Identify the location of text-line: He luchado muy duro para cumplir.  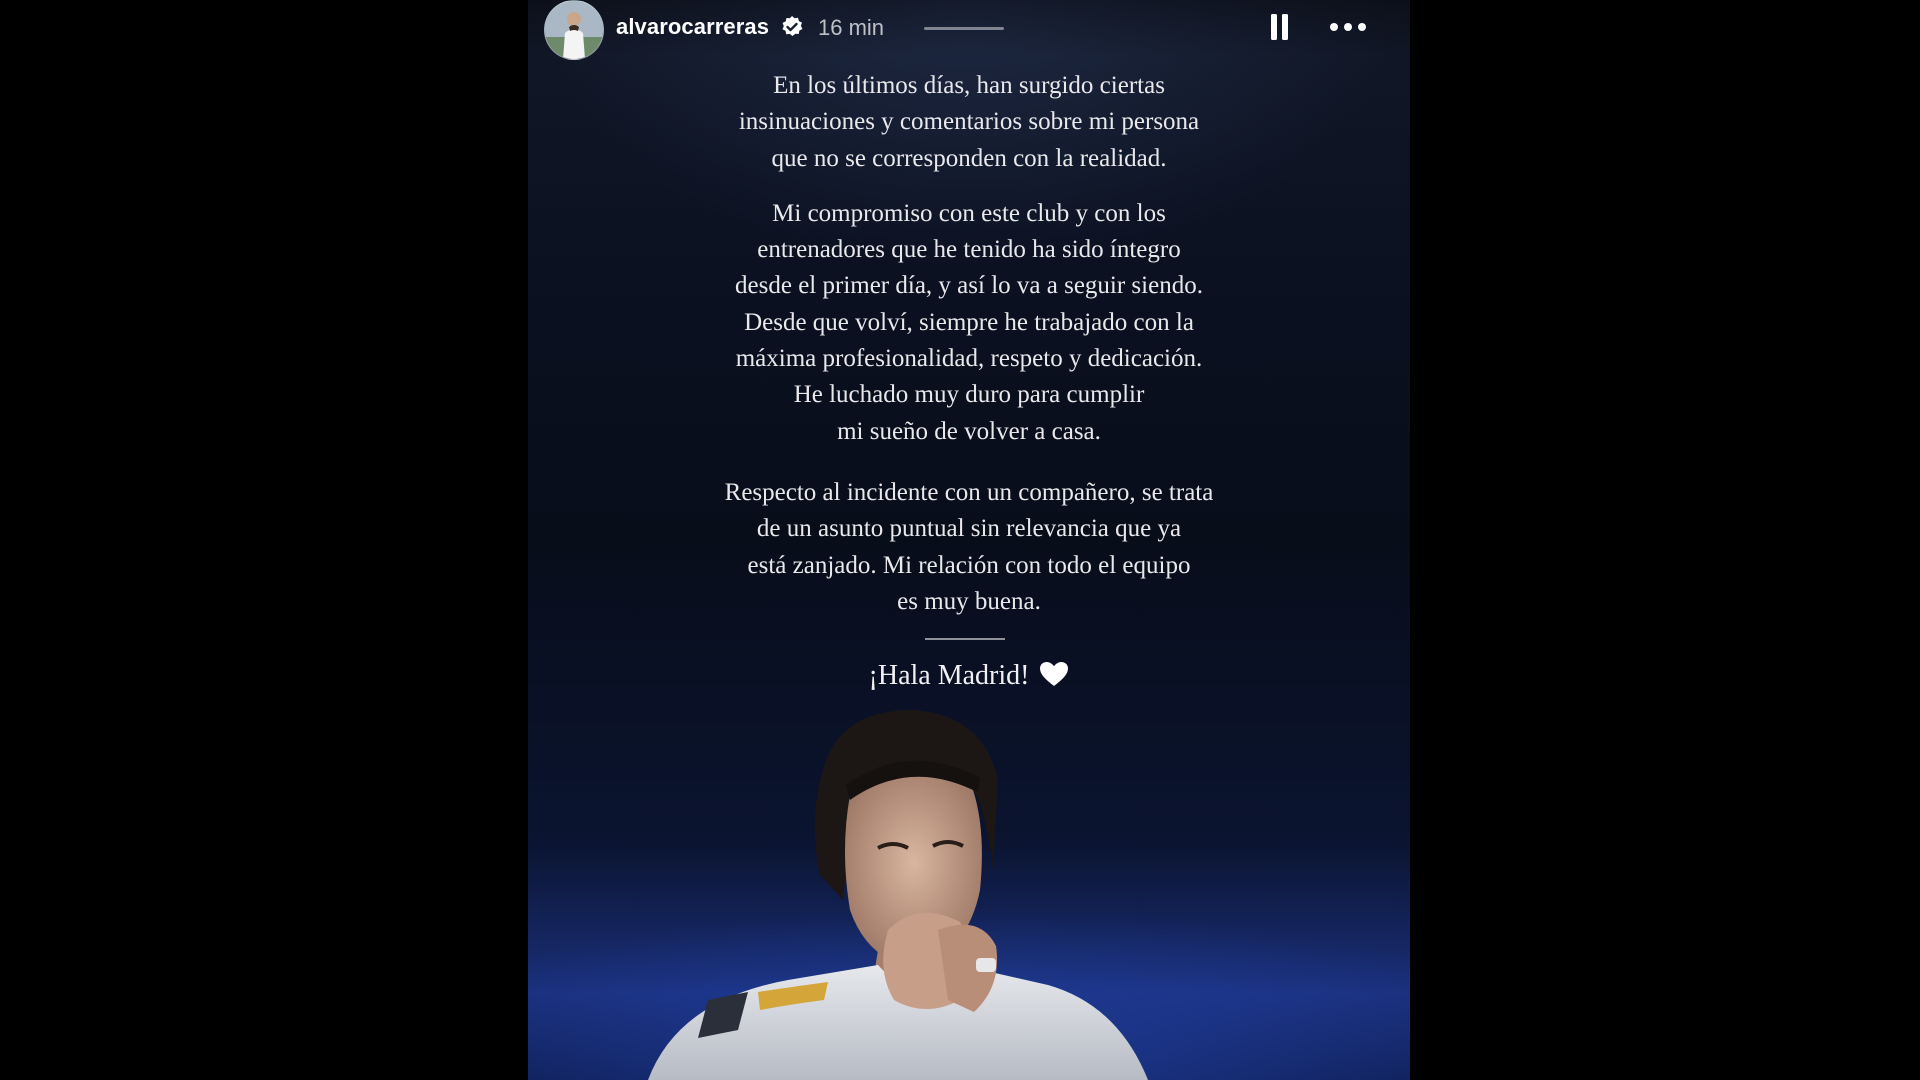
(969, 395).